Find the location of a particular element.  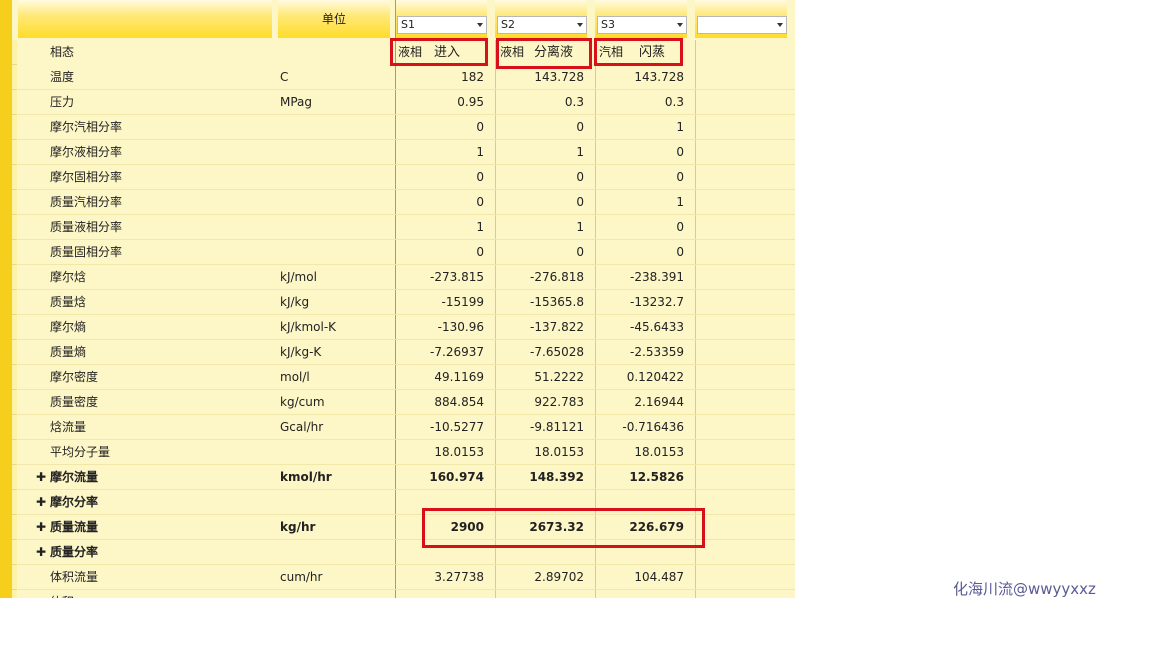

row-label: 摩尔密度 is located at coordinates (74, 377).